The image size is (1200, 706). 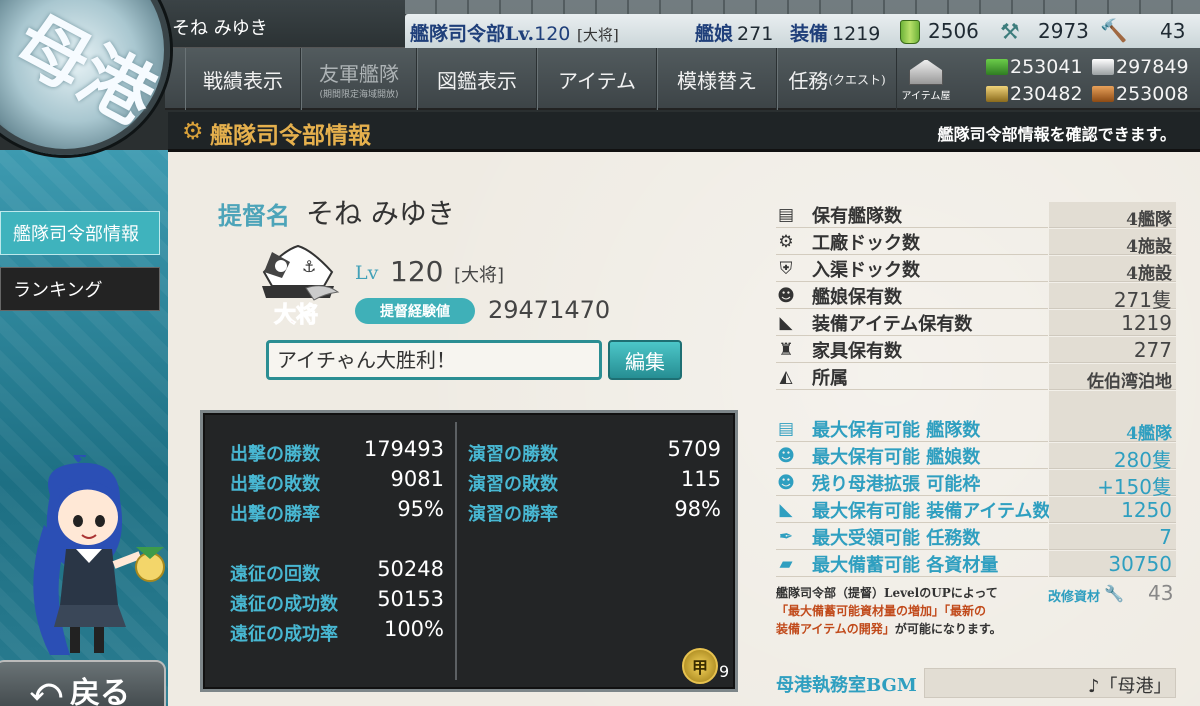 I want to click on base-icon: ◭, so click(x=786, y=377).